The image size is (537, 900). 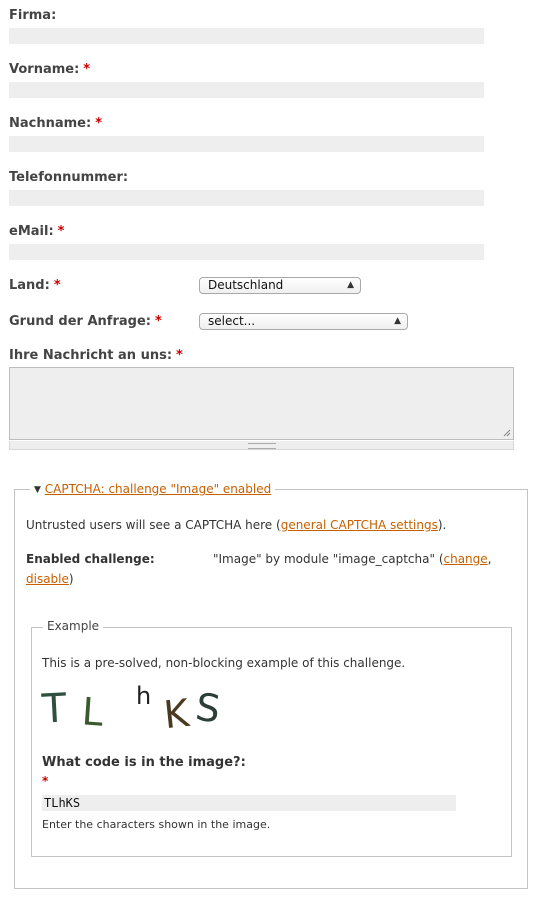 What do you see at coordinates (156, 824) in the screenshot?
I see `captcha-help-text: Enter the characters shown in the image.` at bounding box center [156, 824].